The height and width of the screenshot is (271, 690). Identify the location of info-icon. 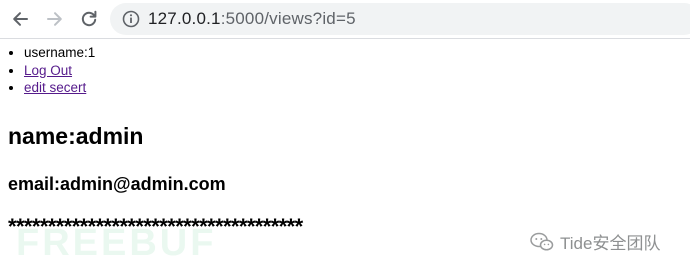
(131, 19).